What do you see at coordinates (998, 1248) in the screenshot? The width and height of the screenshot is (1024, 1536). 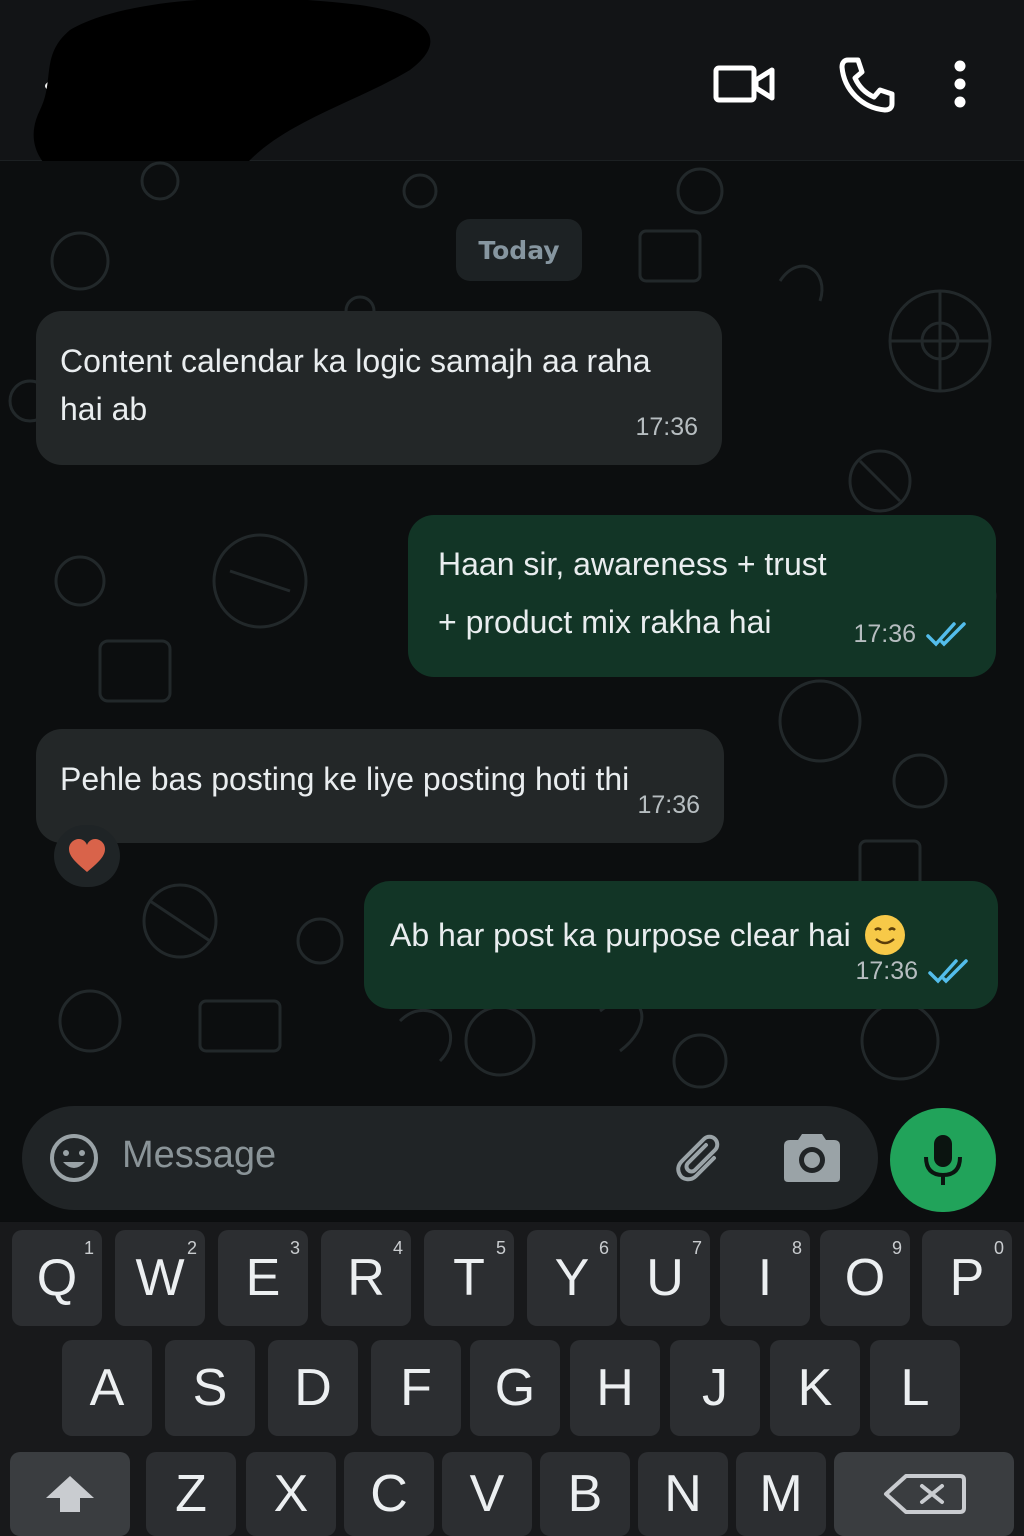 I see `key-hint: 0` at bounding box center [998, 1248].